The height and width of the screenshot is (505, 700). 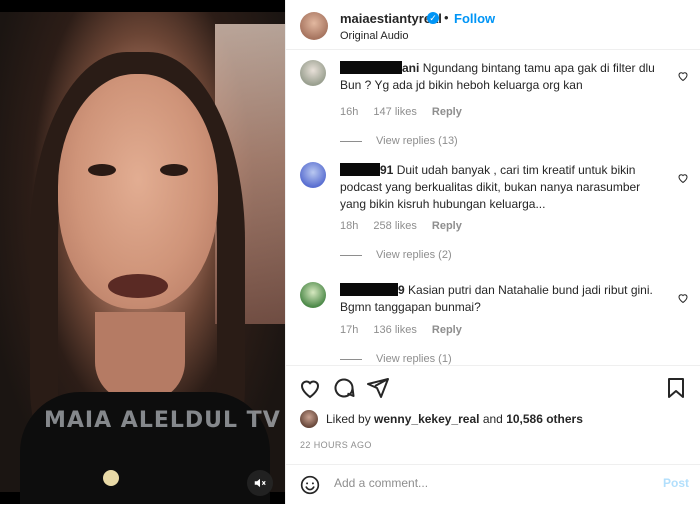 I want to click on comment-time: 17h, so click(x=349, y=330).